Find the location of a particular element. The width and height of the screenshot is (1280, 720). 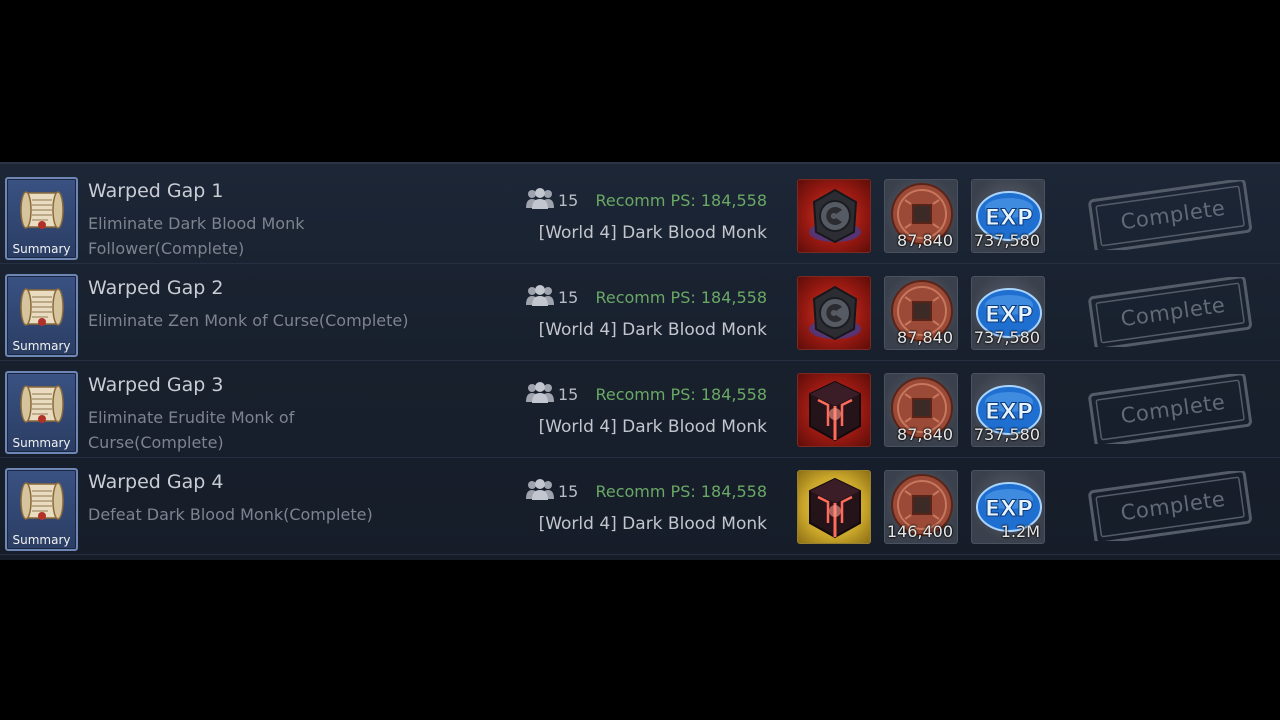

quest-description: Eliminate Zen Monk of Curse(Complete) is located at coordinates (248, 320).